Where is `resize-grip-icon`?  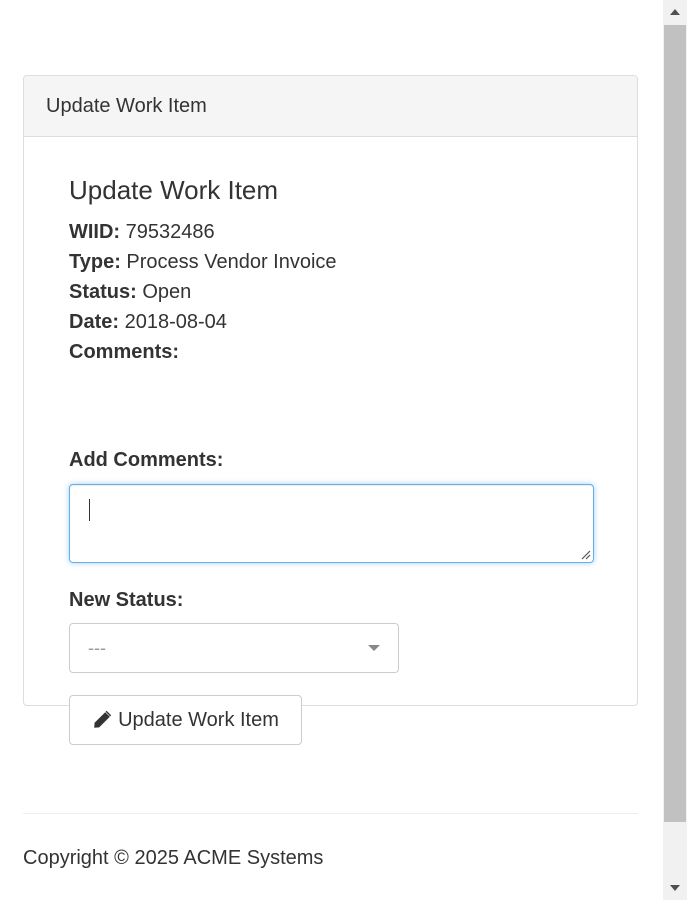
resize-grip-icon is located at coordinates (585, 554).